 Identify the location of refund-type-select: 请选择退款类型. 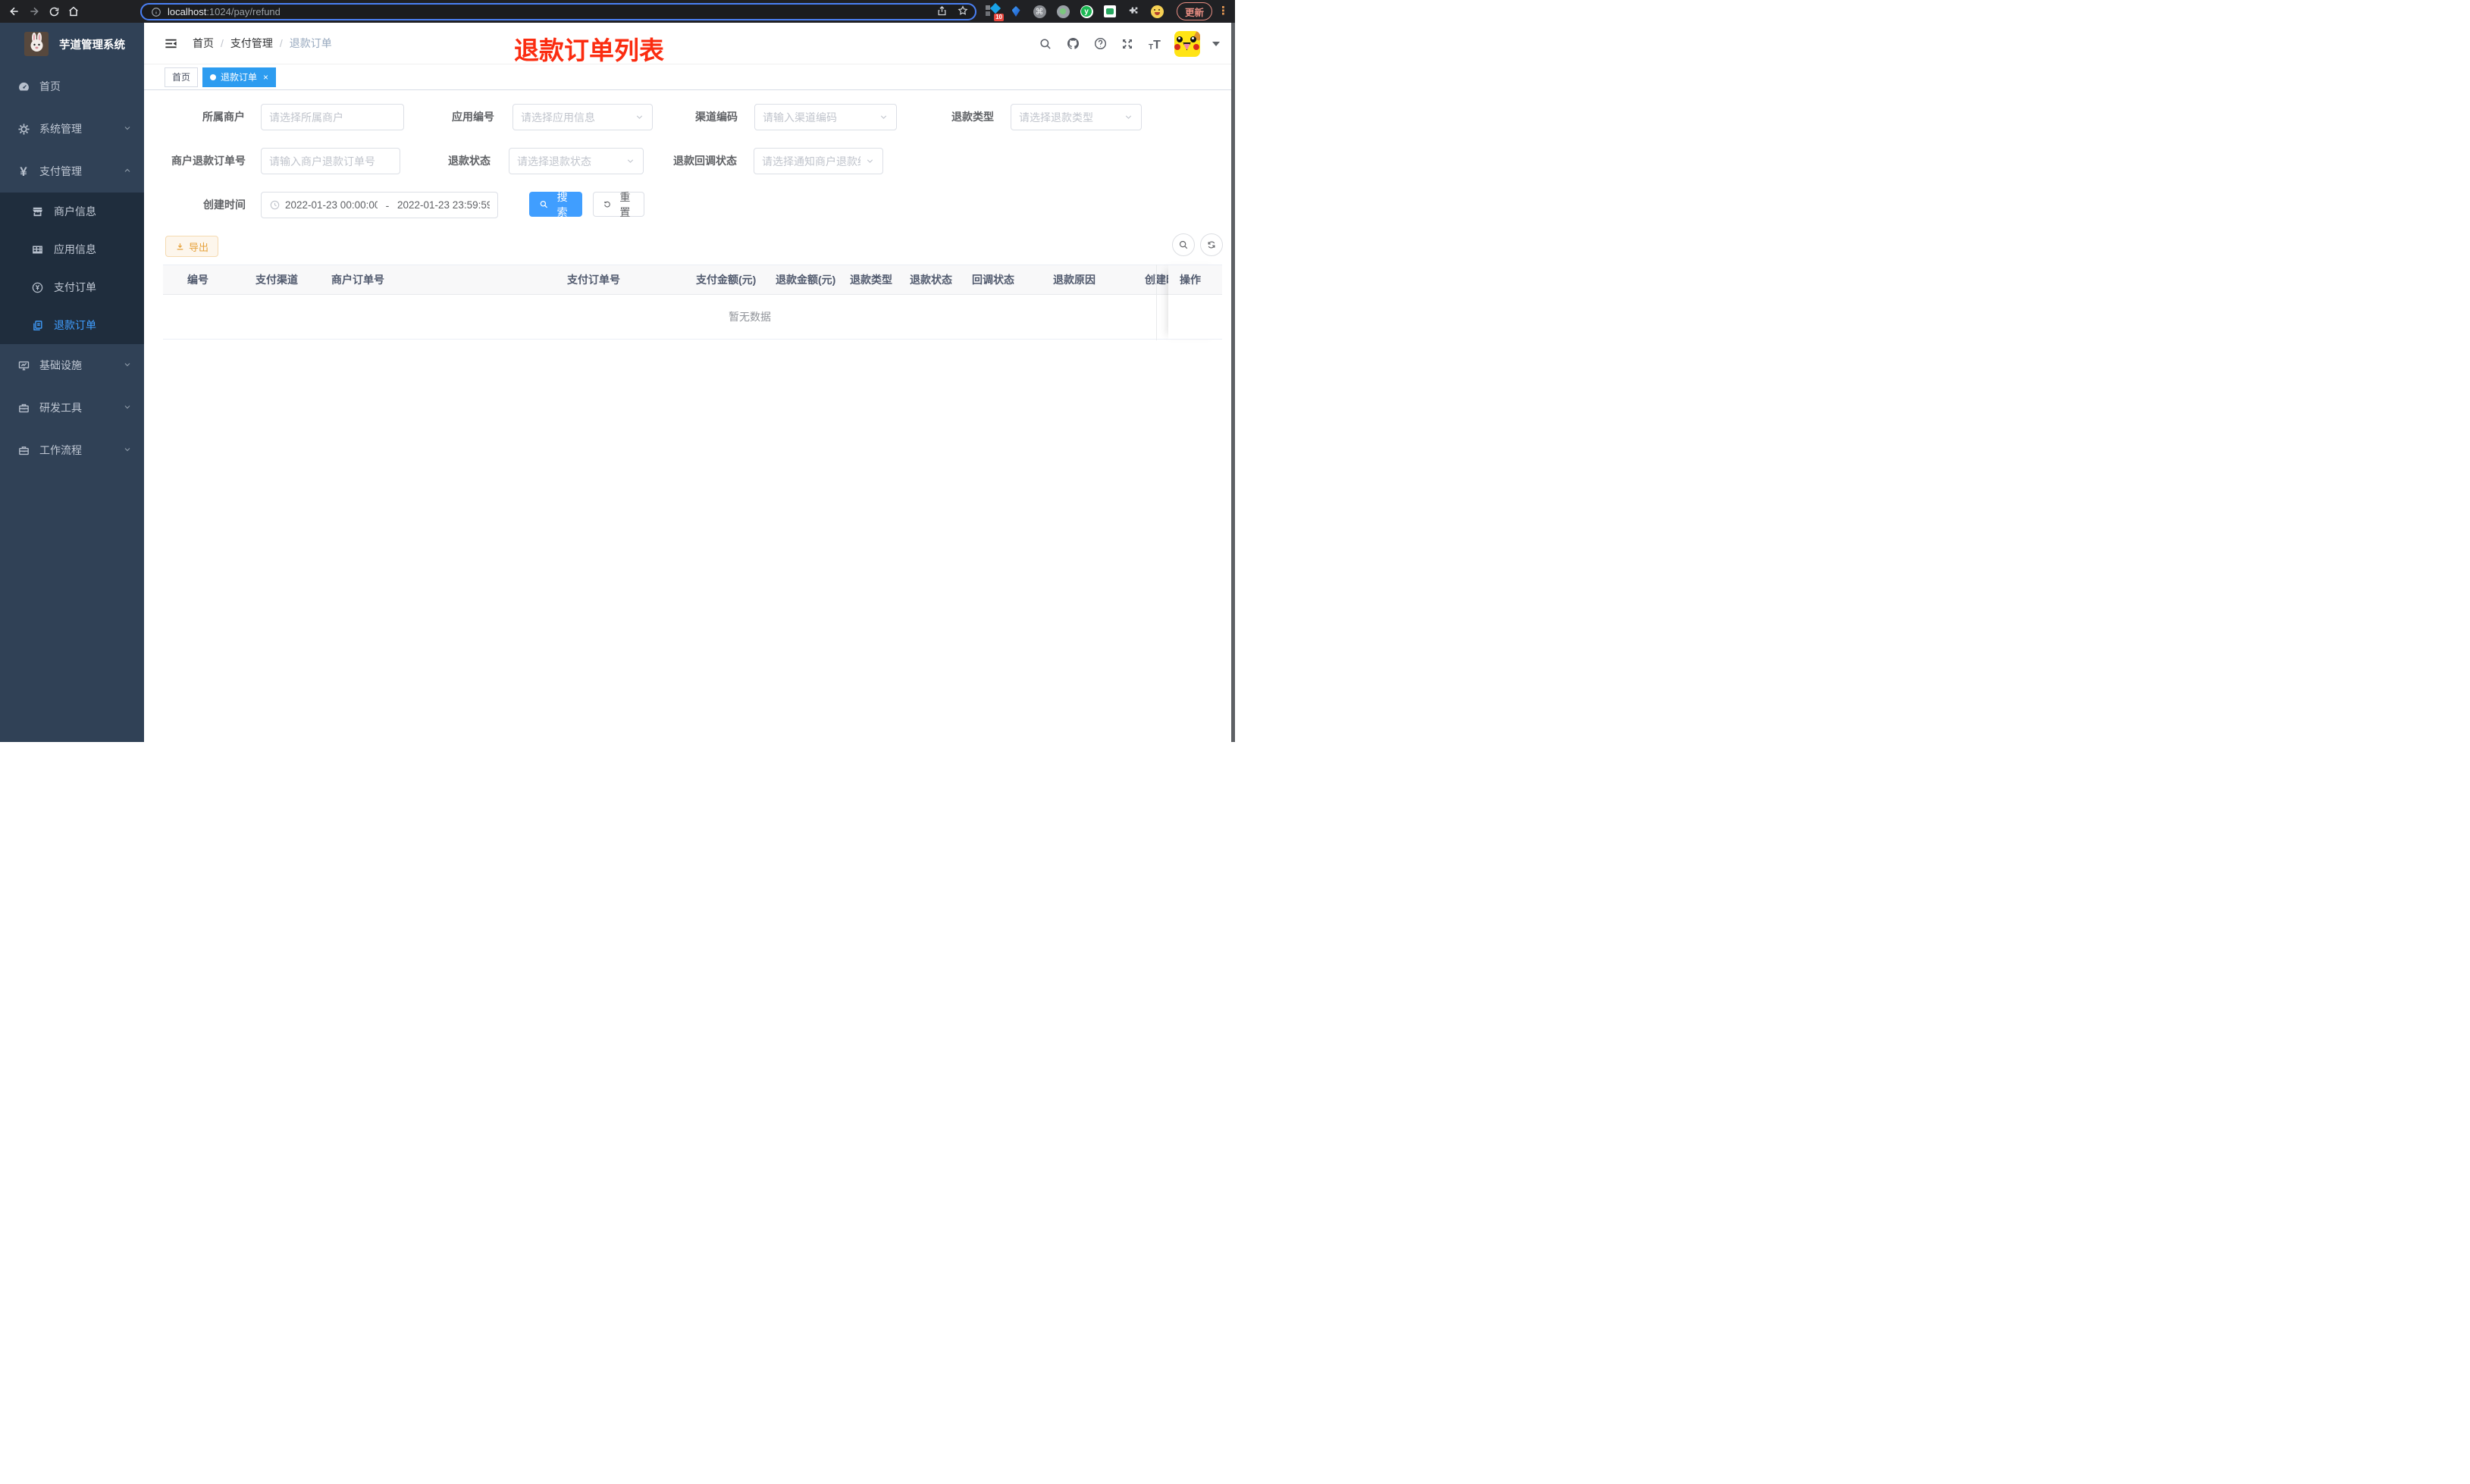
(1076, 117).